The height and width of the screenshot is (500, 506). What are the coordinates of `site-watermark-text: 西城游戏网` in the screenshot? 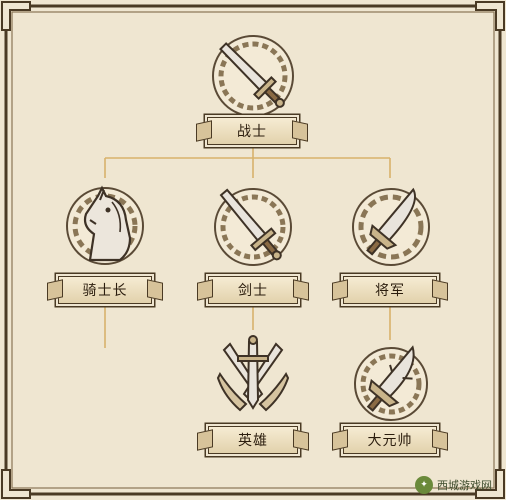 It's located at (464, 485).